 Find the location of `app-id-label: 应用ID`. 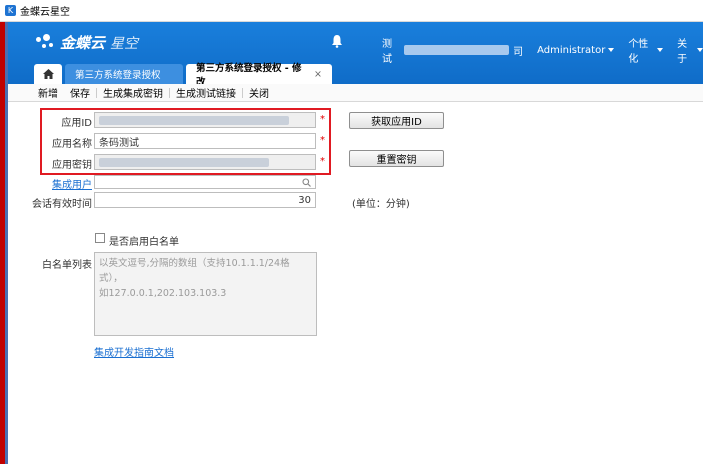

app-id-label: 应用ID is located at coordinates (76, 123).